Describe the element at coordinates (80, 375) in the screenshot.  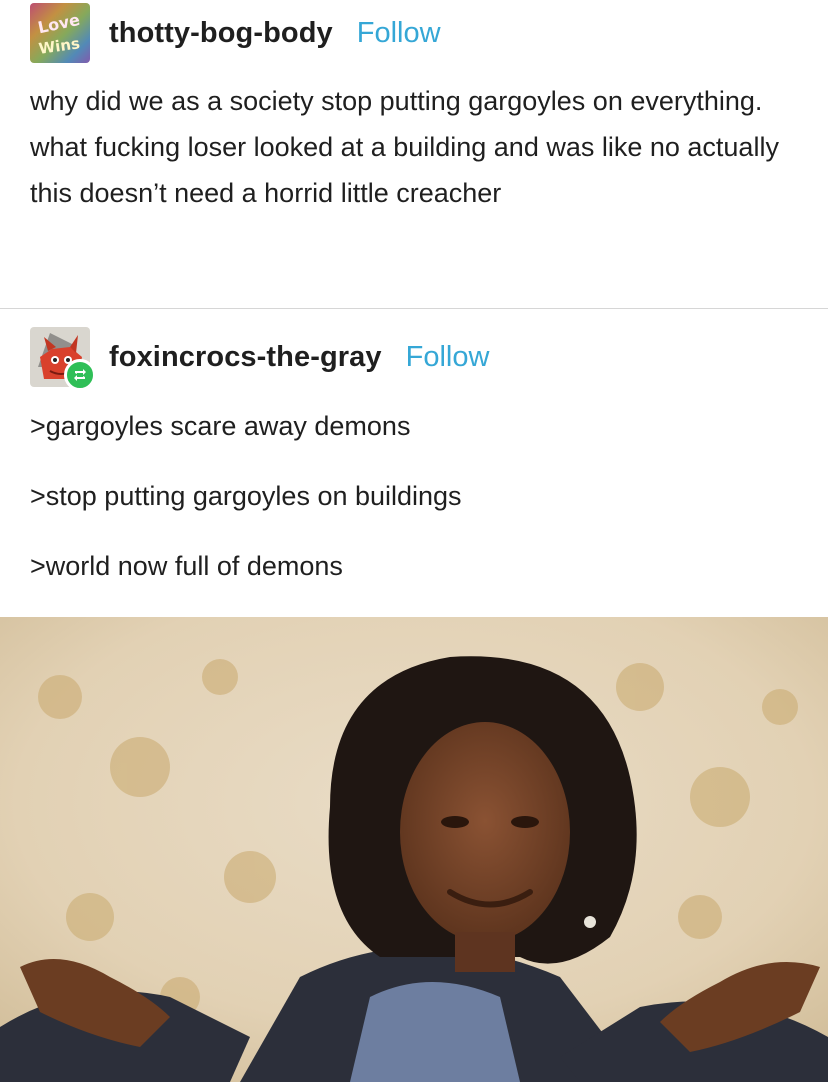
I see `reblog-icon` at that location.